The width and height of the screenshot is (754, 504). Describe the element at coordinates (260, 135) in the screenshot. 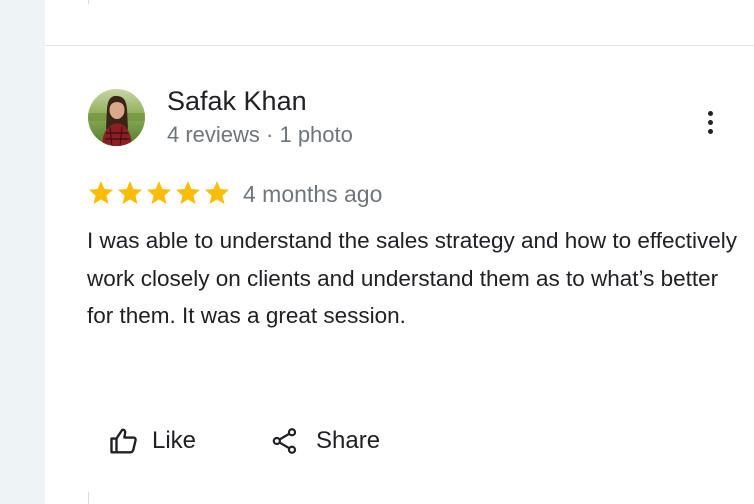

I see `author-review-count: 4 reviews · 1 photo` at that location.